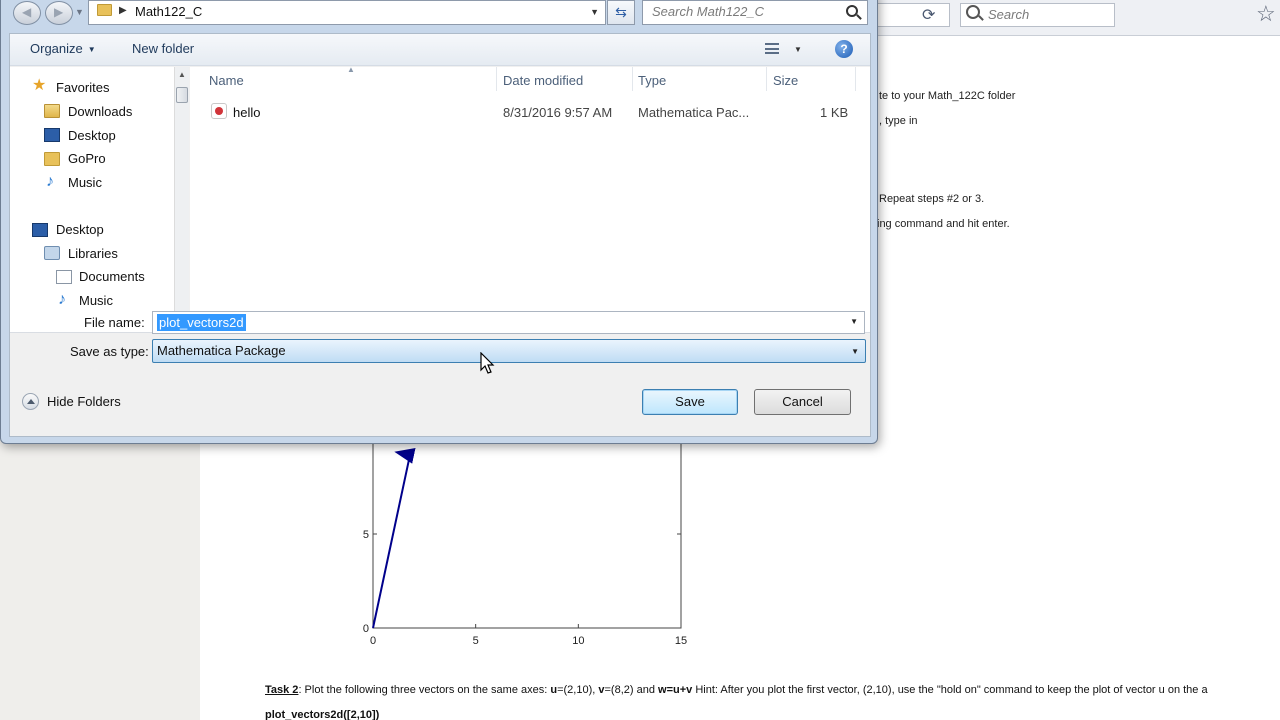  What do you see at coordinates (30, 401) in the screenshot?
I see `collapse-icon` at bounding box center [30, 401].